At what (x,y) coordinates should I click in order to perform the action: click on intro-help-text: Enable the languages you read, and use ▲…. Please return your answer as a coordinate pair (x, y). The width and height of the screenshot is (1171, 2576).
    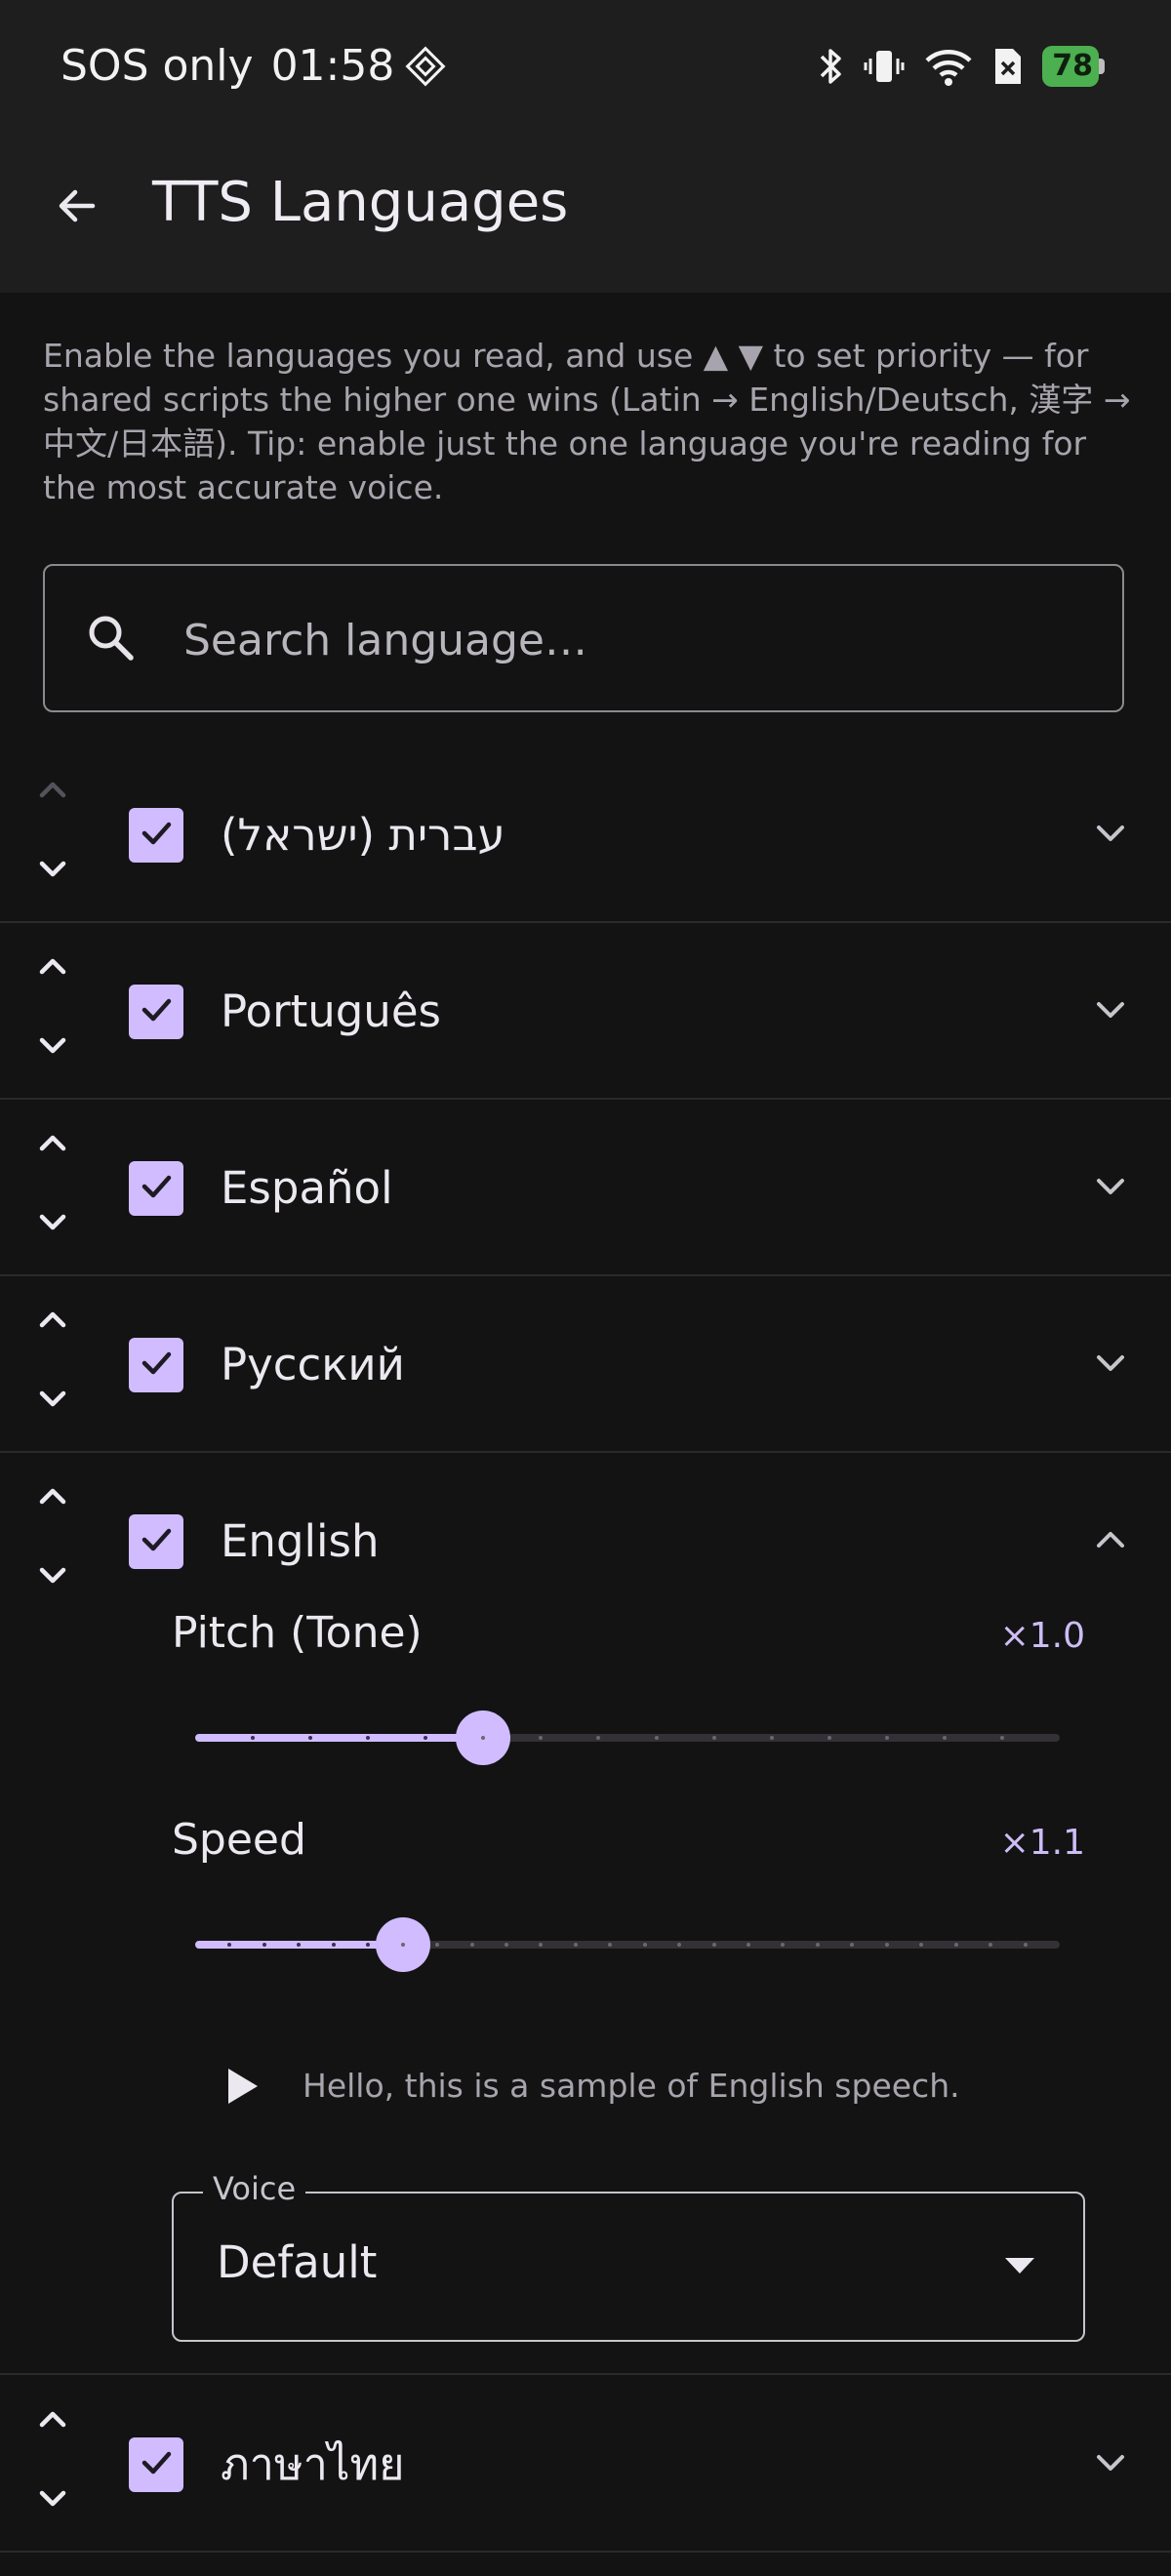
    Looking at the image, I should click on (587, 421).